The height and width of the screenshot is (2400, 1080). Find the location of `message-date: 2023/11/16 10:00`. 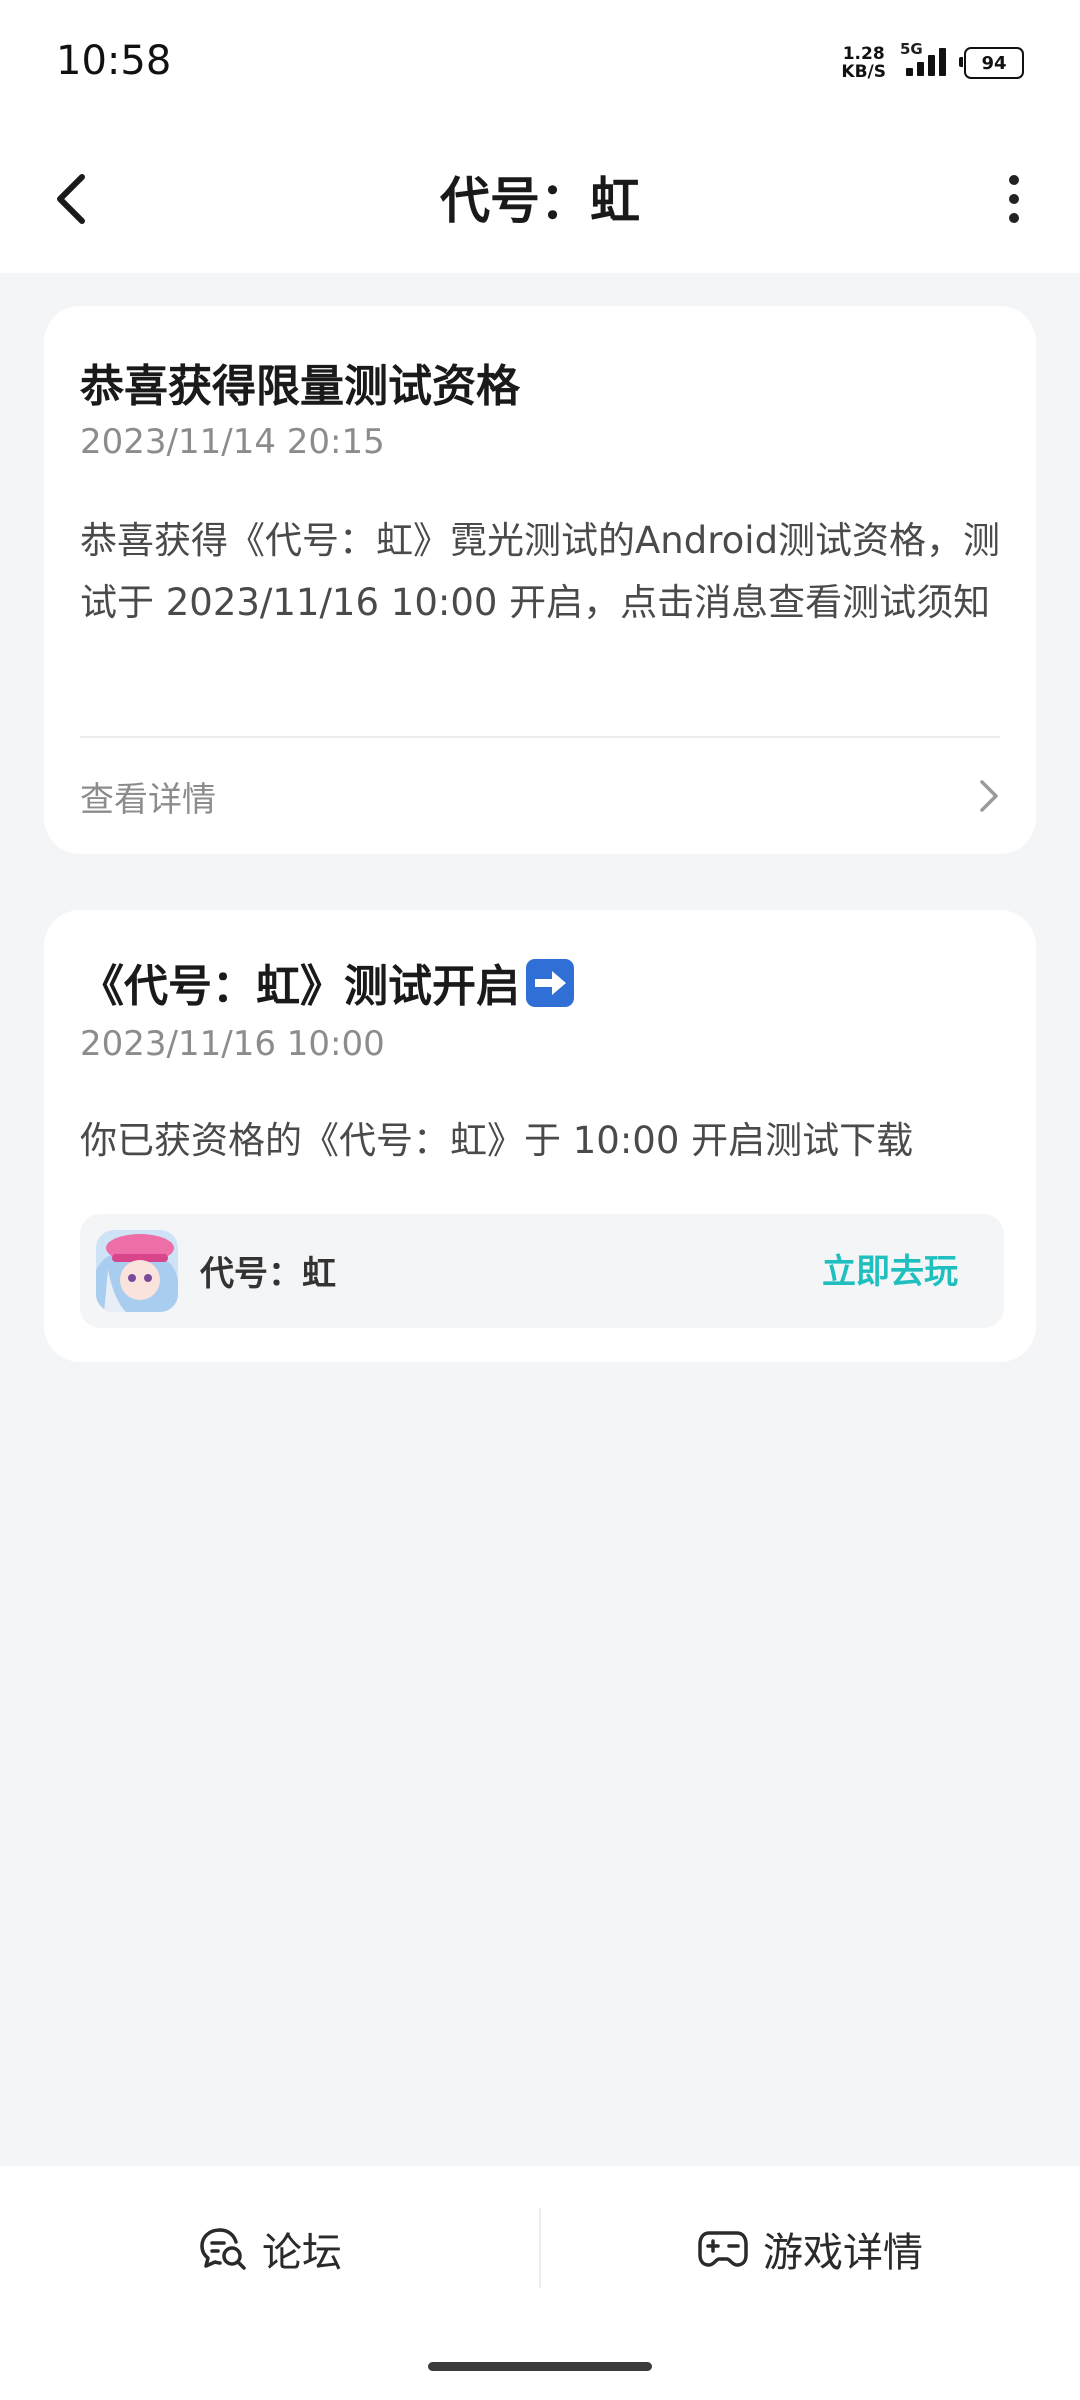

message-date: 2023/11/16 10:00 is located at coordinates (232, 1044).